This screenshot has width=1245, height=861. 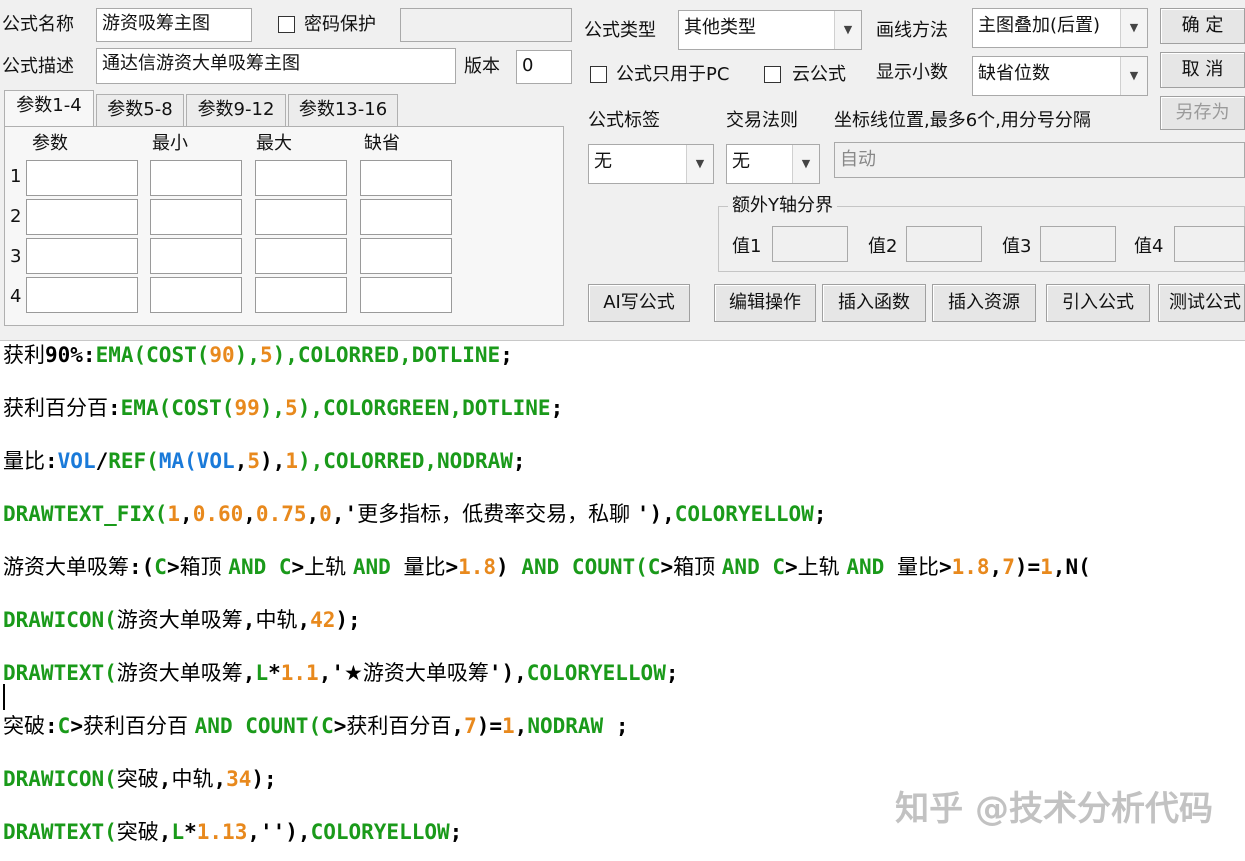 I want to click on code-token: 1.1, so click(x=299, y=673).